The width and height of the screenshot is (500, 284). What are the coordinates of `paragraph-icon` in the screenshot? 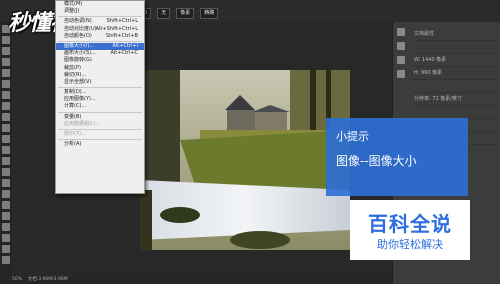 It's located at (401, 60).